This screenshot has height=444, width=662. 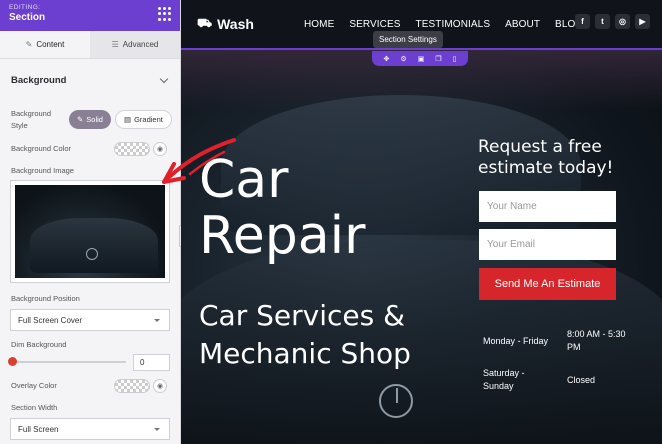 What do you see at coordinates (94, 119) in the screenshot?
I see `solid-label: Solid` at bounding box center [94, 119].